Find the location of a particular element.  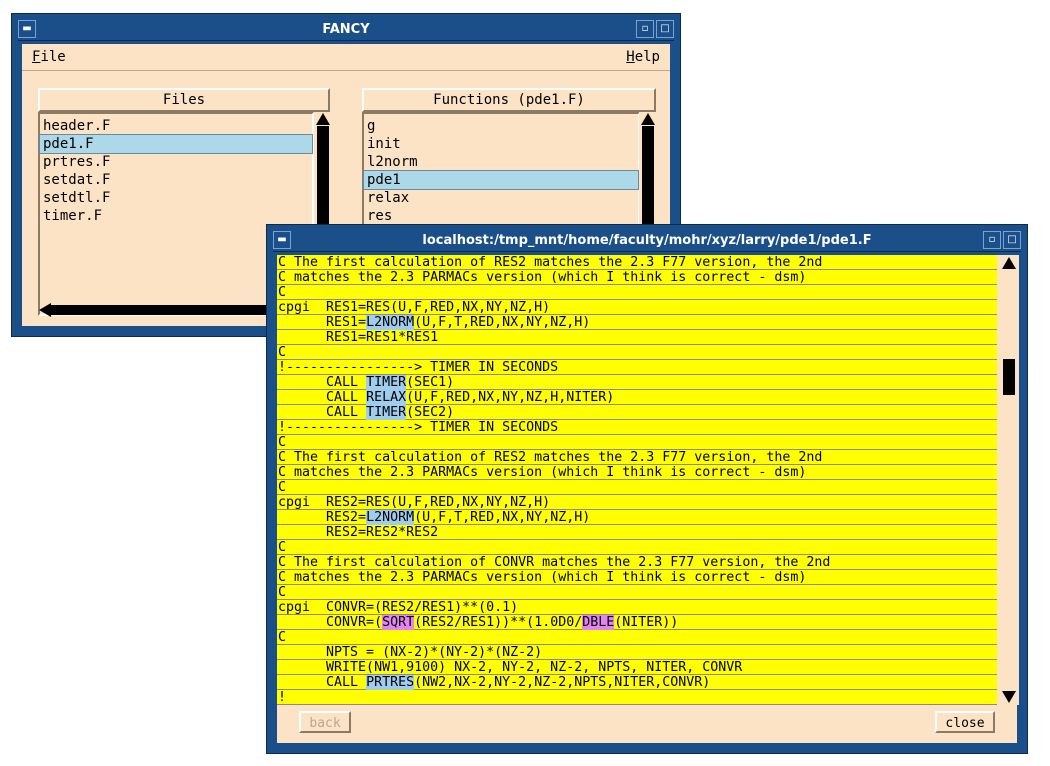

back-button: back is located at coordinates (325, 722).